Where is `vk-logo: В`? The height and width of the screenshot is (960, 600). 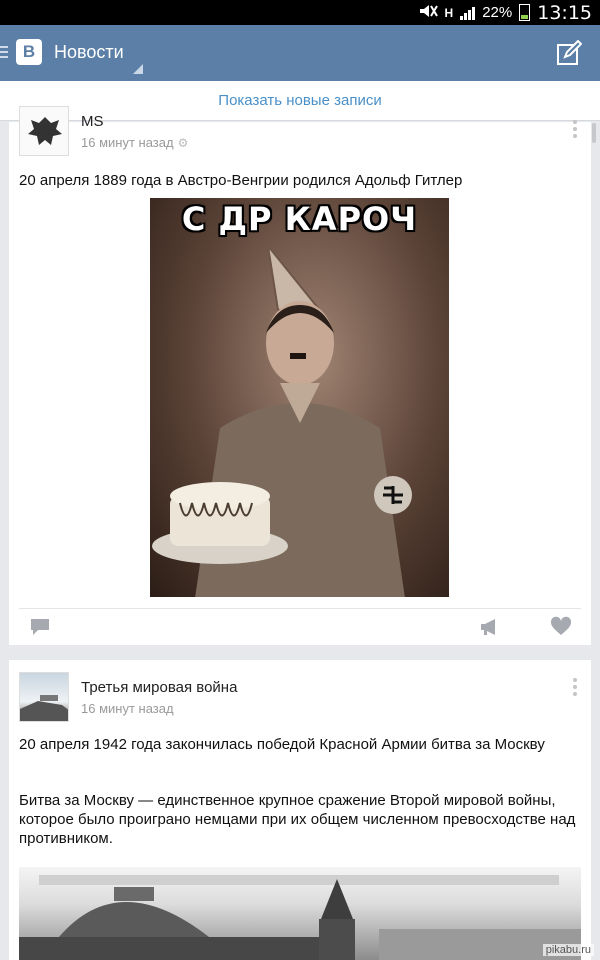
vk-logo: В is located at coordinates (29, 52).